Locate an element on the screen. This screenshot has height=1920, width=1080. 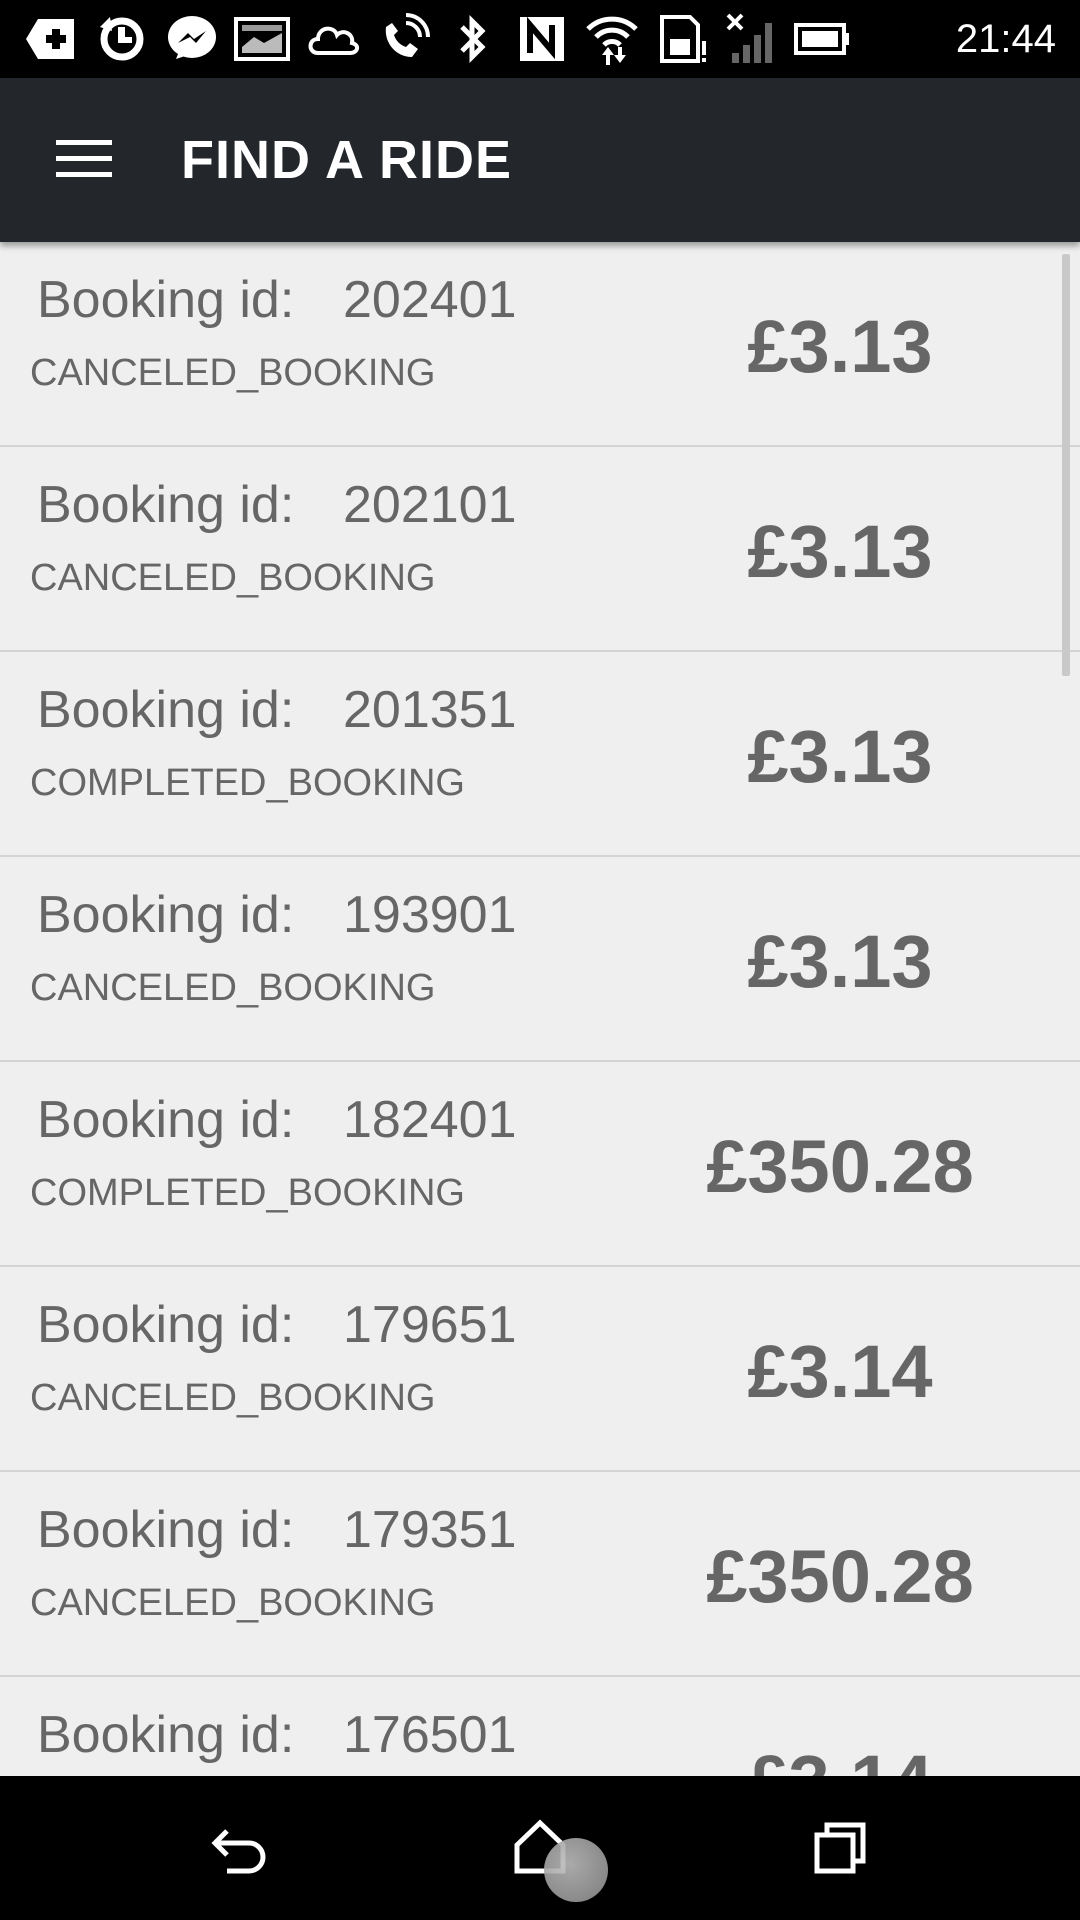
booking-row: Booking id: 193901 CANCELED_BOOKING £3.13 is located at coordinates (540, 959).